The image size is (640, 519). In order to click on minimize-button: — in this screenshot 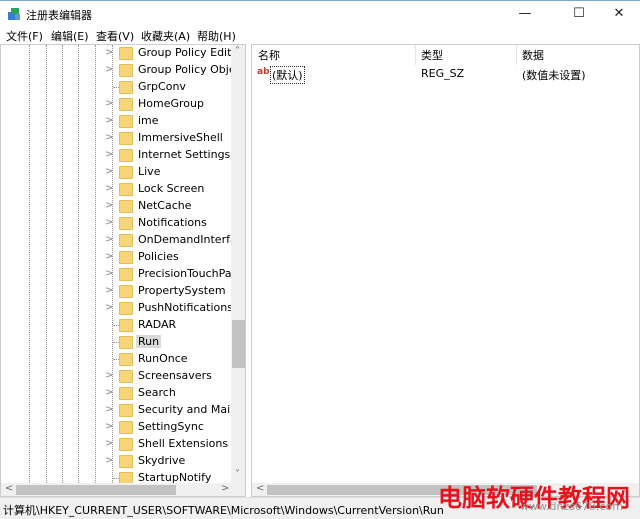, I will do `click(525, 14)`.